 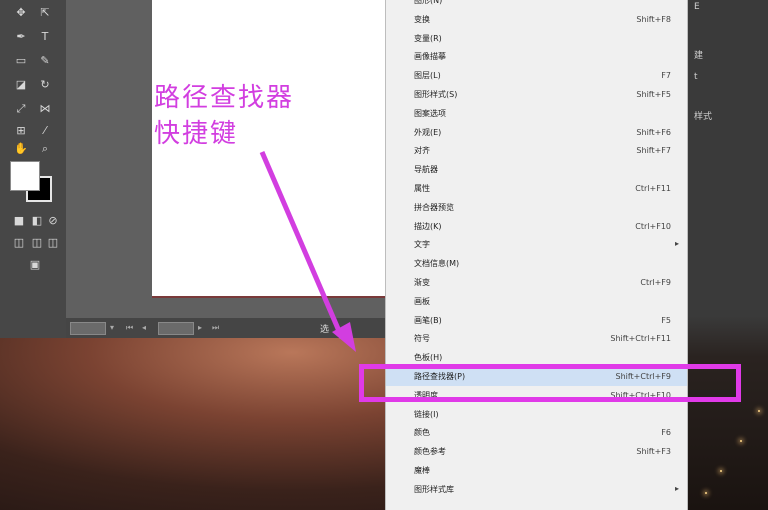 What do you see at coordinates (536, 245) in the screenshot?
I see `menu-item: 文字 ▸` at bounding box center [536, 245].